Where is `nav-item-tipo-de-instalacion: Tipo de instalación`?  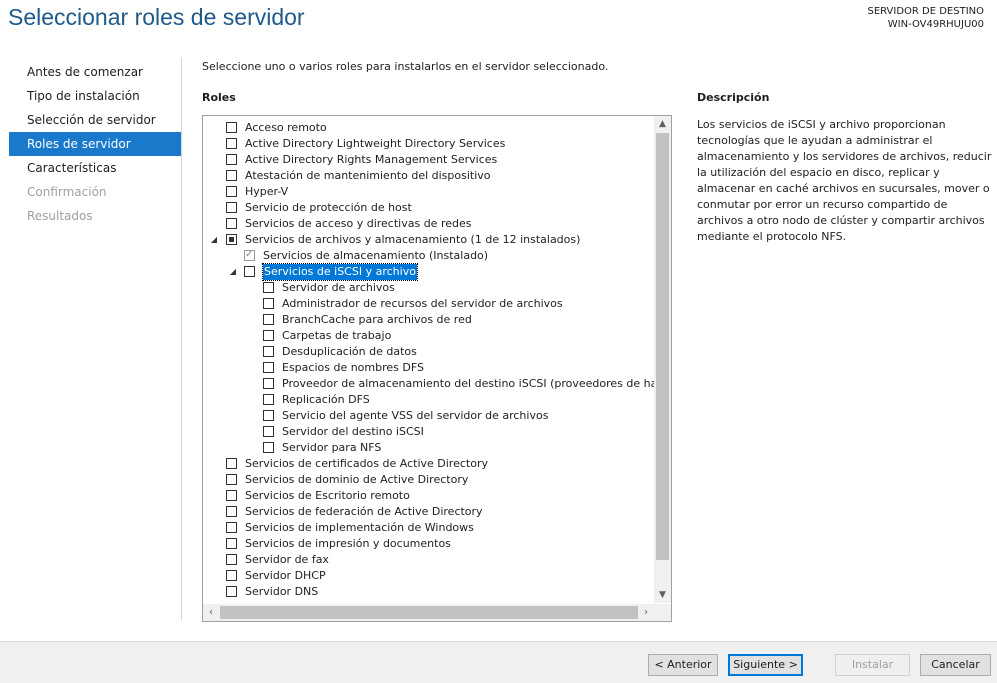 nav-item-tipo-de-instalacion: Tipo de instalación is located at coordinates (95, 96).